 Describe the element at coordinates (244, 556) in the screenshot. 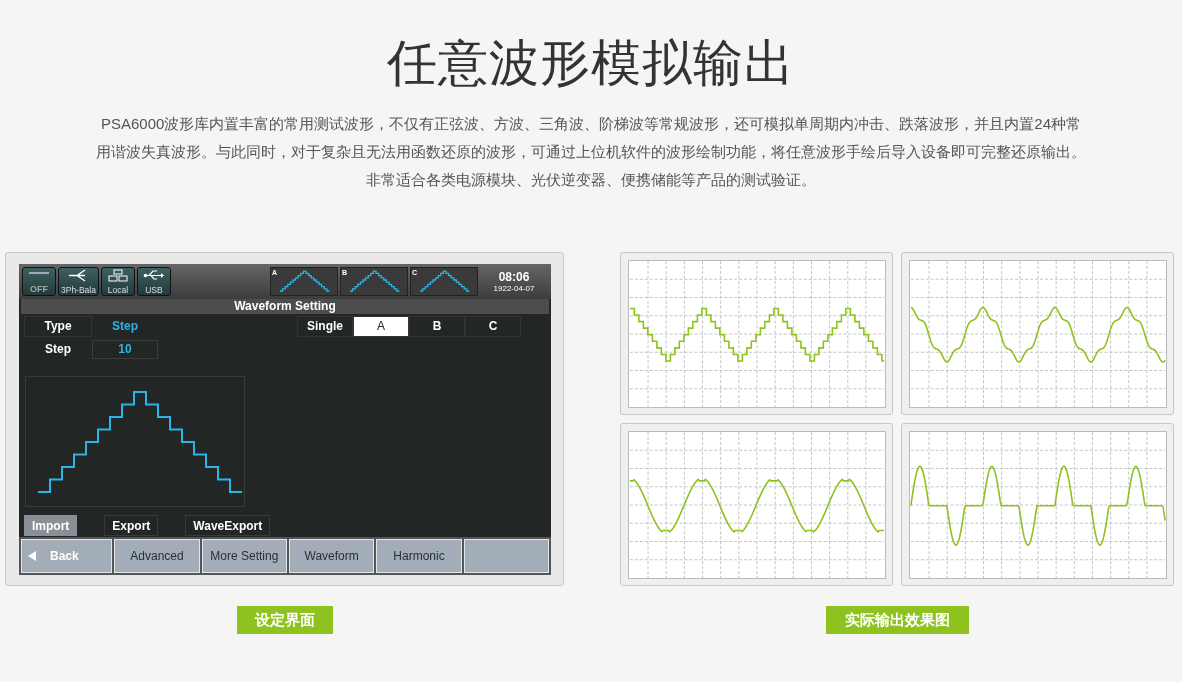

I see `softkey-button: More Setting` at that location.